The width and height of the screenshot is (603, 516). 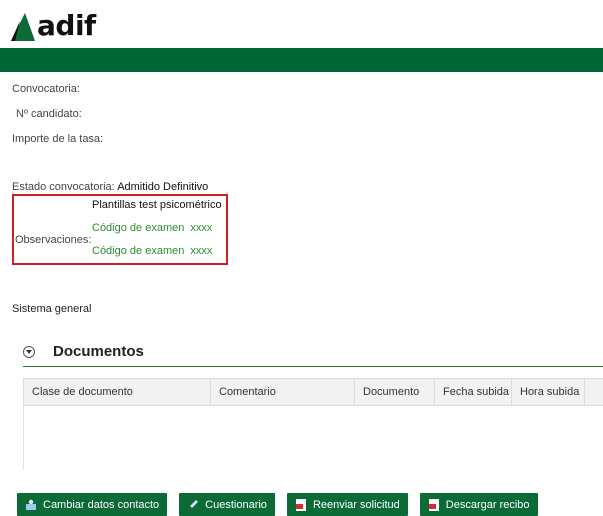 I want to click on cuestionario-button: Cuestionario, so click(x=227, y=504).